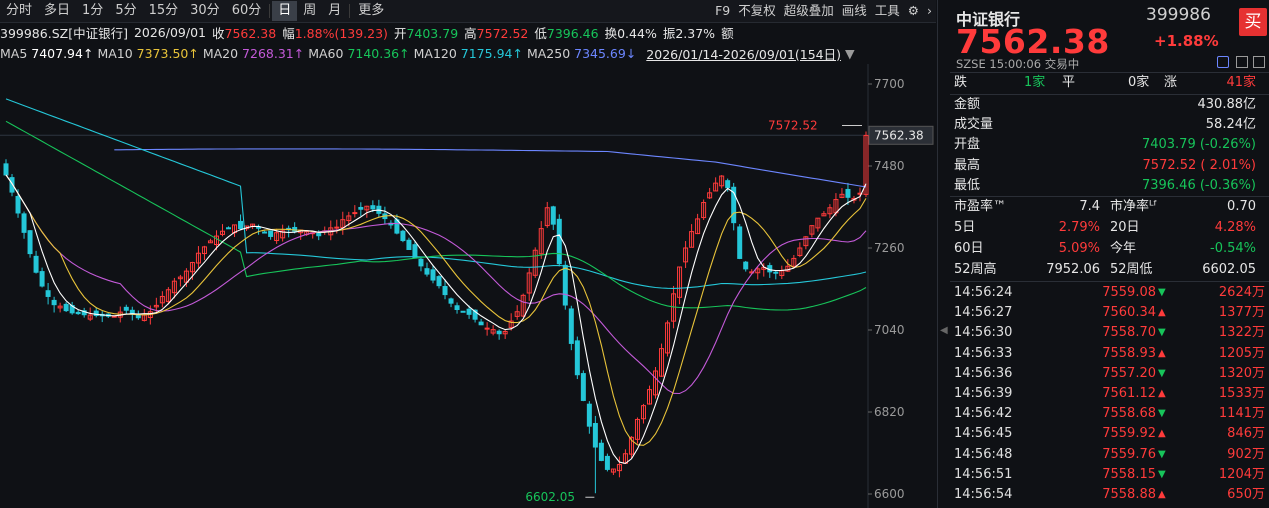  Describe the element at coordinates (253, 53) in the screenshot. I see `ma-legend-ma20: MA20 7268.31↑` at that location.